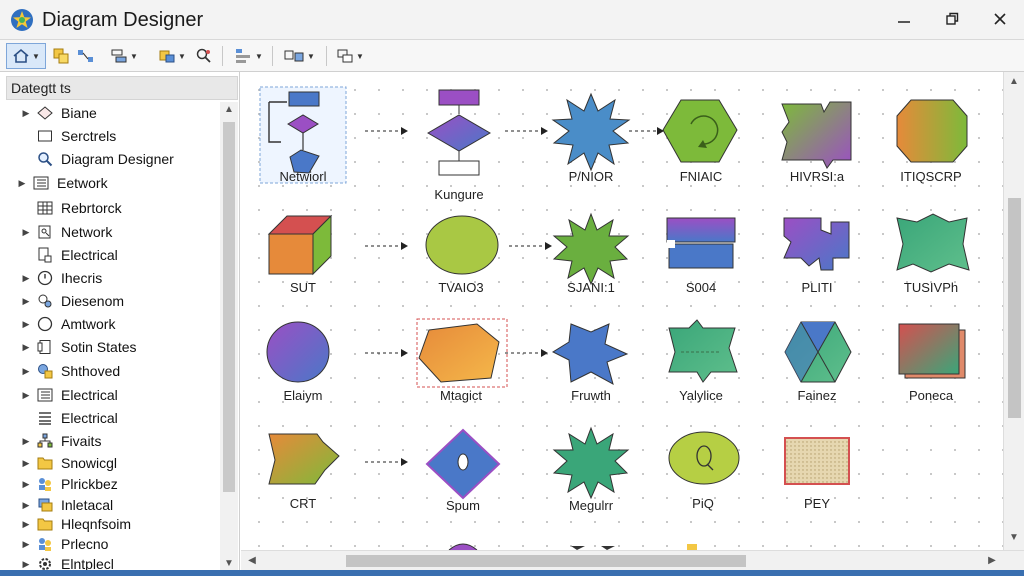 The image size is (1024, 576). Describe the element at coordinates (298, 352) in the screenshot. I see `circle-shape` at that location.